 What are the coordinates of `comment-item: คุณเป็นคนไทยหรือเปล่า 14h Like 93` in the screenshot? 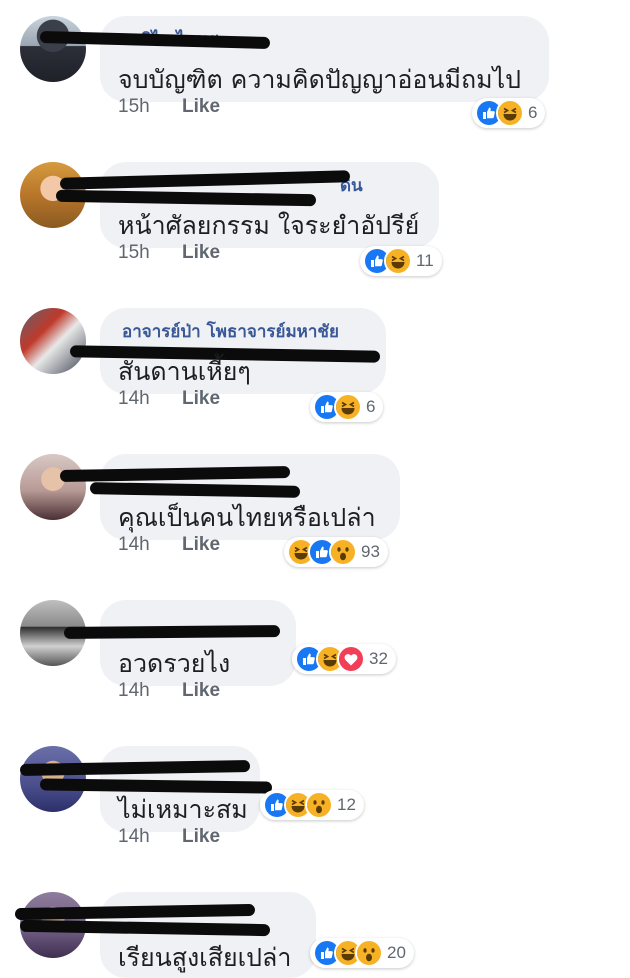 It's located at (315, 511).